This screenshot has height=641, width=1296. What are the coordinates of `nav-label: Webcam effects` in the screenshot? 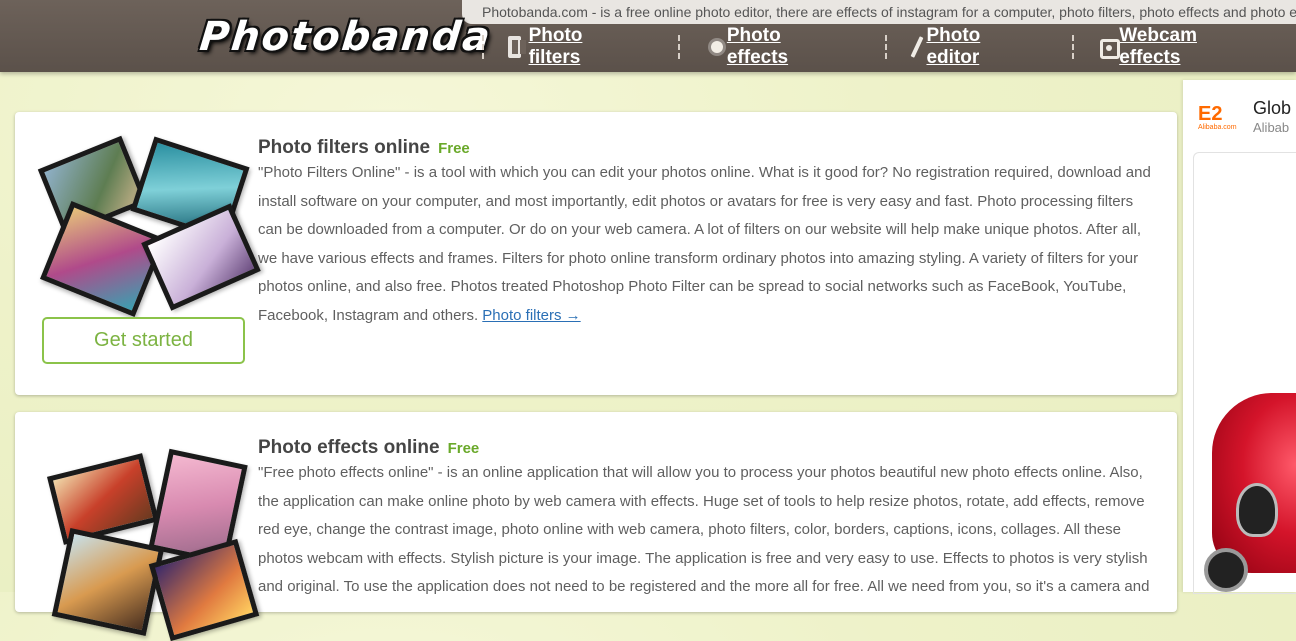 It's located at (1158, 46).